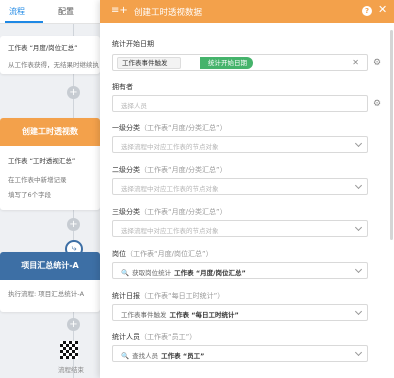 This screenshot has height=378, width=394. Describe the element at coordinates (226, 63) in the screenshot. I see `field-ref-tag: 统计开始日期` at that location.